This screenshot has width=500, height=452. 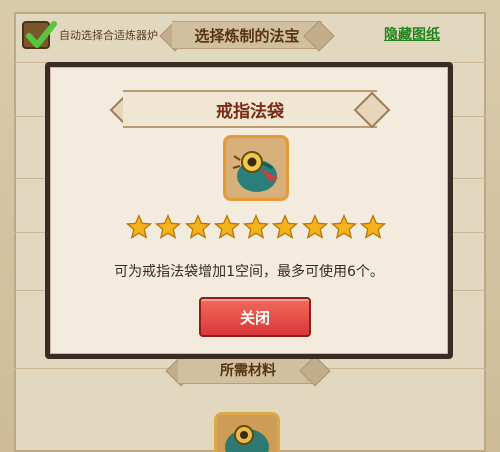 I want to click on dialog-title-banner: 戒指法袋, so click(x=250, y=109).